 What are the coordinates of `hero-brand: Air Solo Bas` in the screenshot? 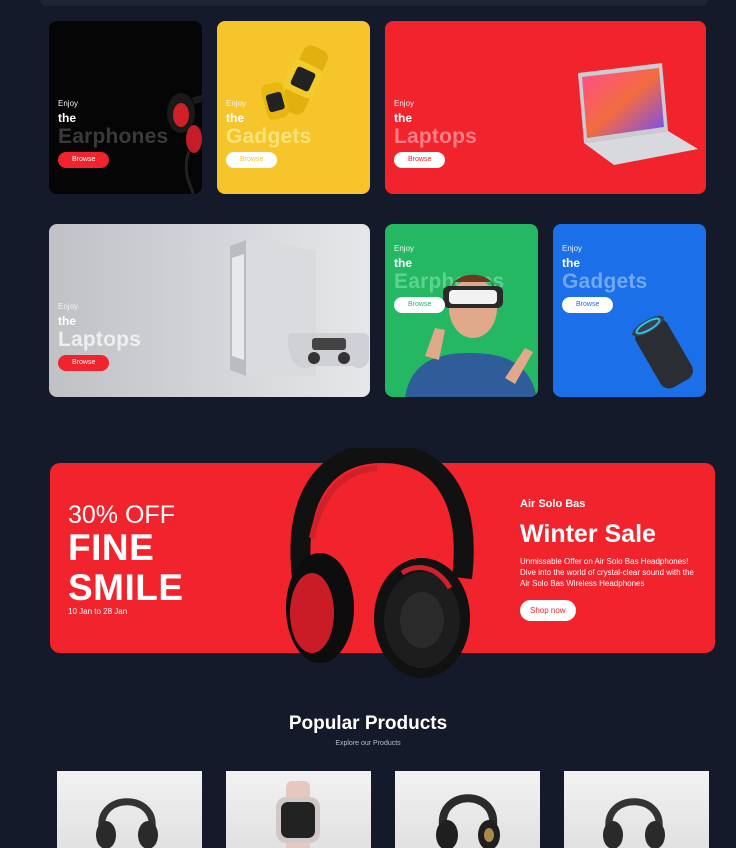 It's located at (553, 504).